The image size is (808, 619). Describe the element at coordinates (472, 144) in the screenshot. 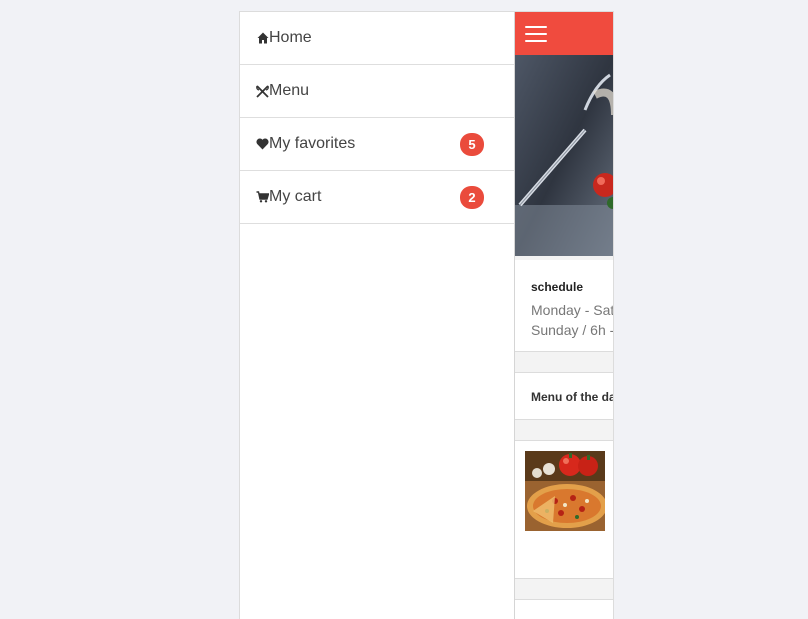

I see `favorites-count-badge: 5` at that location.